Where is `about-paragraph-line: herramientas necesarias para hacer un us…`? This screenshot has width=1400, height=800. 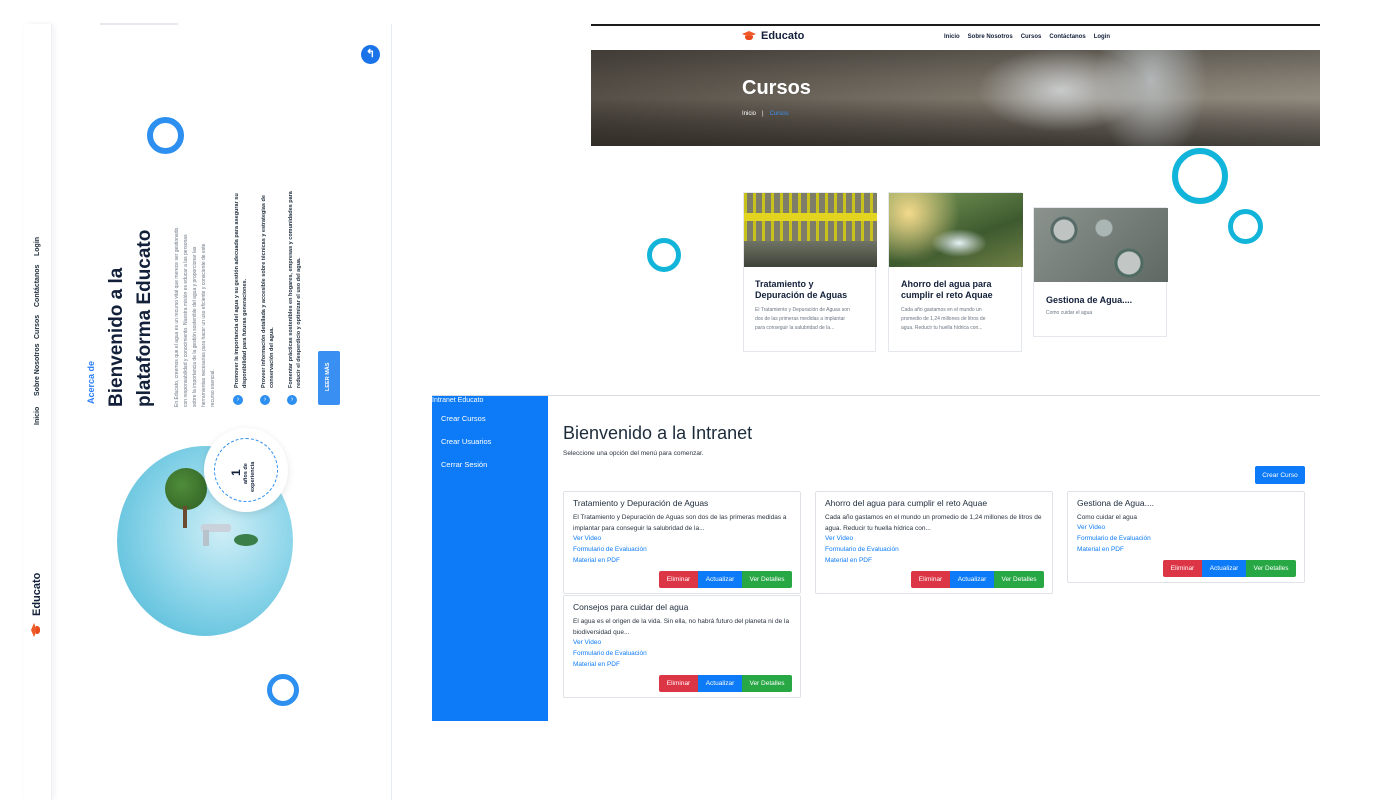
about-paragraph-line: herramientas necesarias para hacer un us… is located at coordinates (204, 325).